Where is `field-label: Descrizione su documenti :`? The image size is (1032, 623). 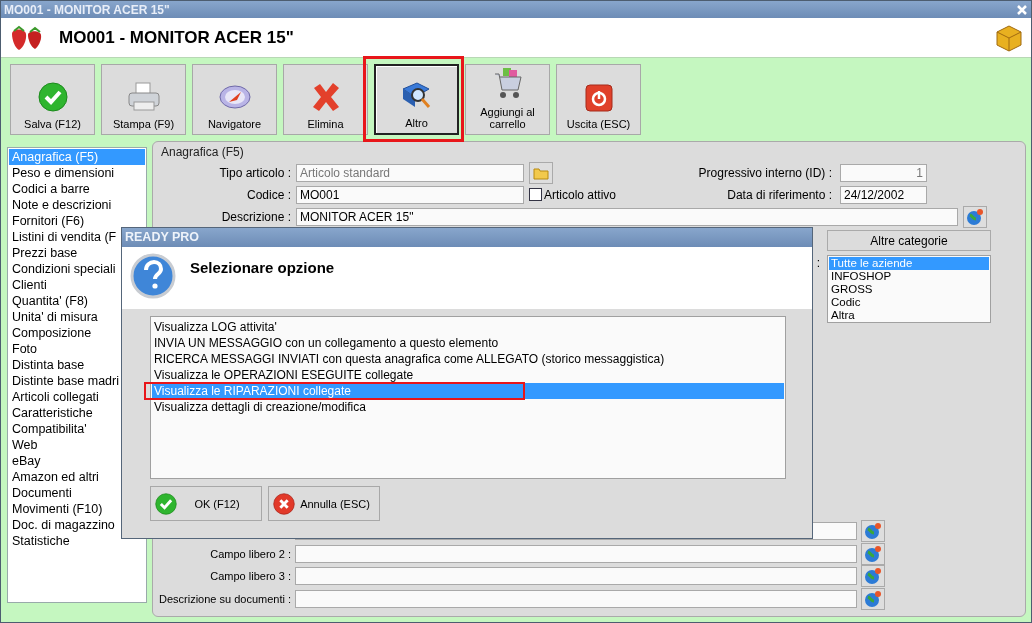 field-label: Descrizione su documenti : is located at coordinates (225, 598).